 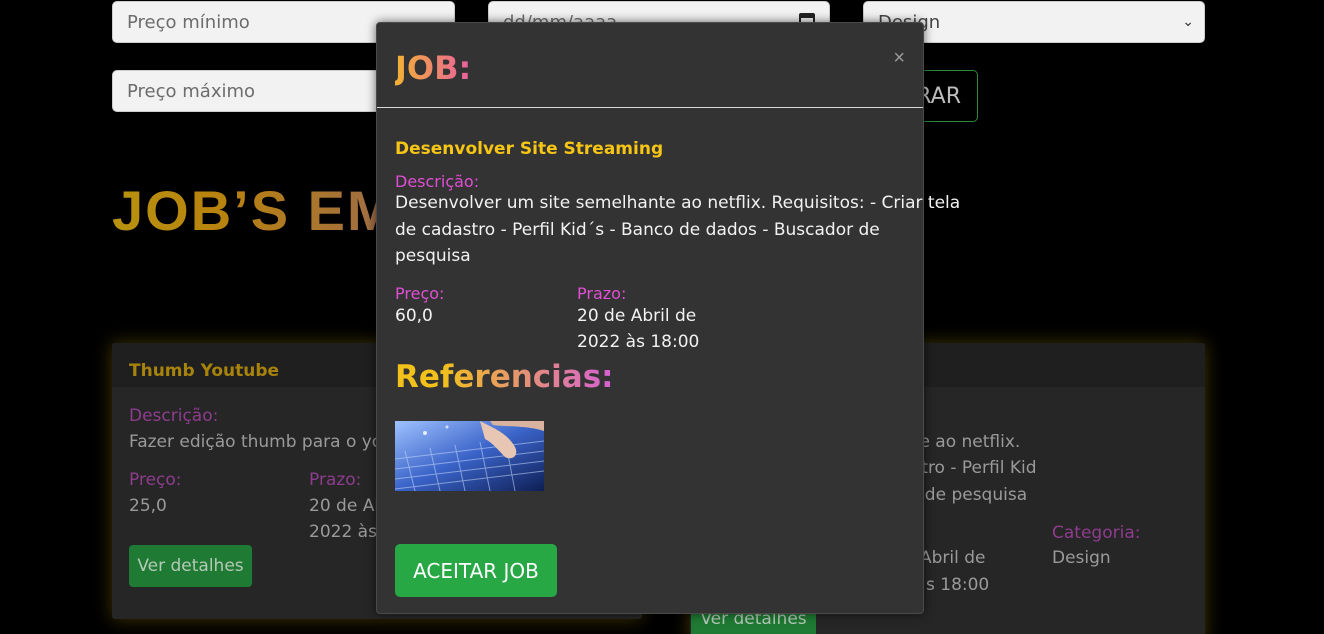 I want to click on price-value: 25,0, so click(x=148, y=506).